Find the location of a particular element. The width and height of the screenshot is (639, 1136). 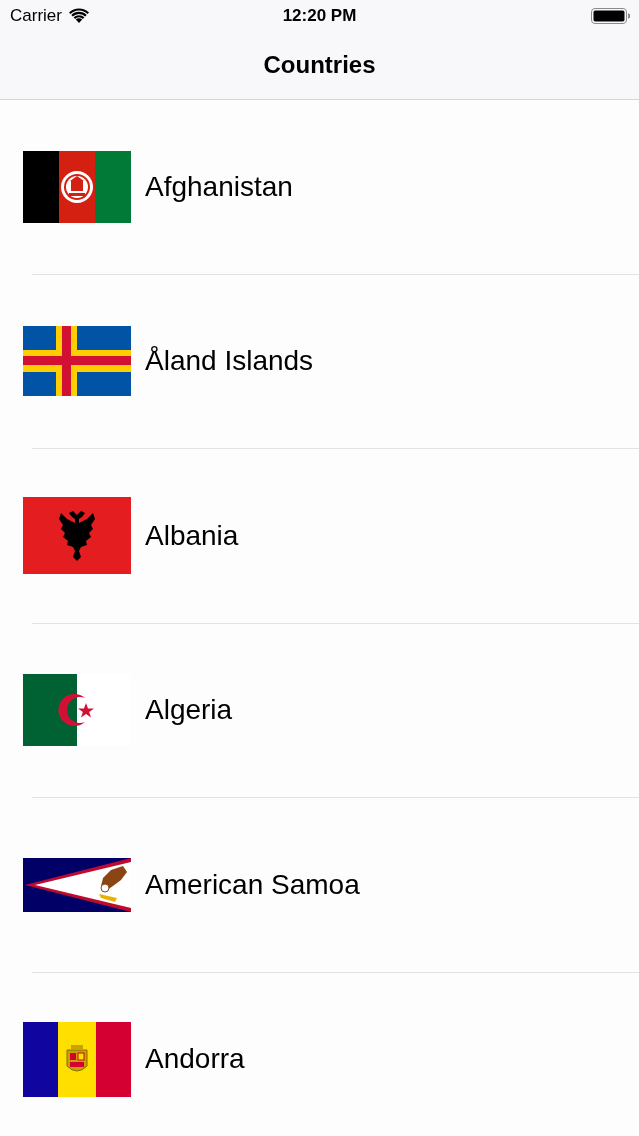

carrier-name: Carrier is located at coordinates (36, 16).